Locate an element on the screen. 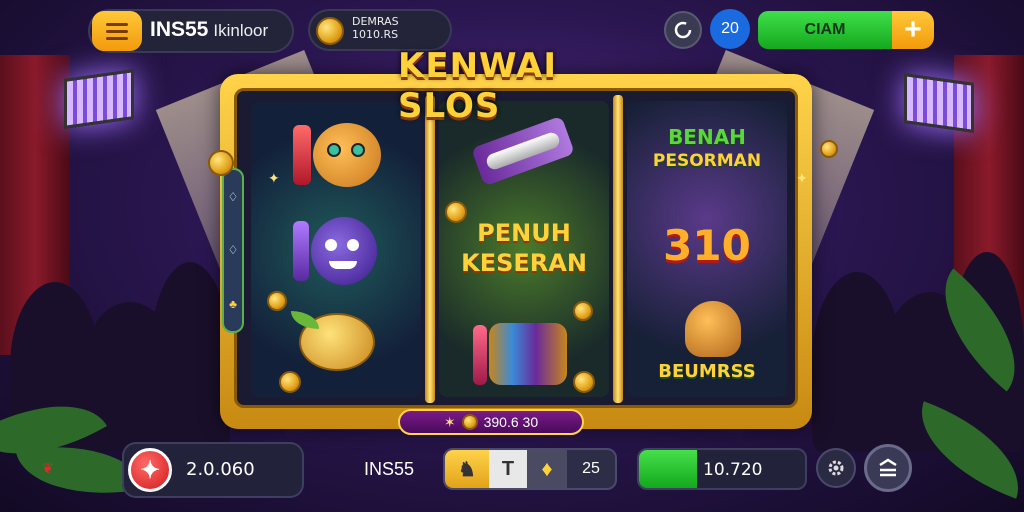 The height and width of the screenshot is (512, 1024). menu-icon is located at coordinates (117, 24).